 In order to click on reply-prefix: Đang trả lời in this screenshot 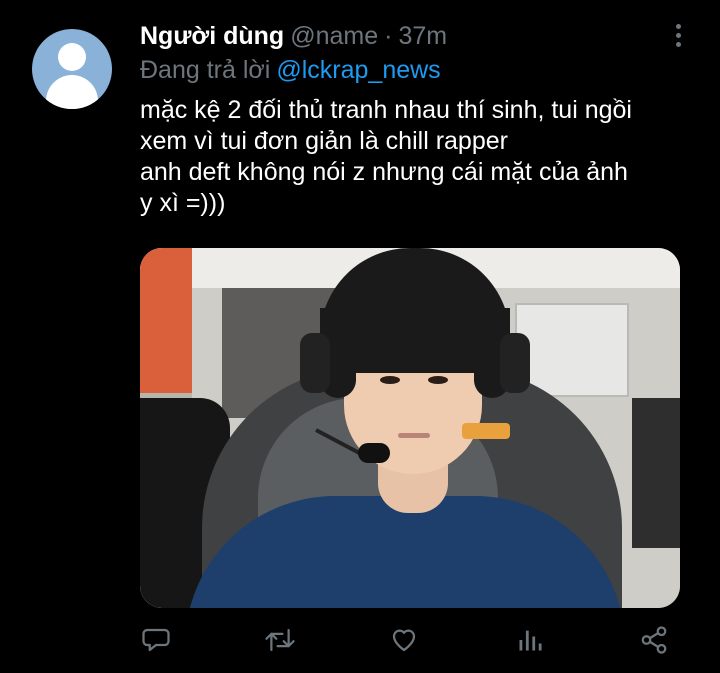, I will do `click(205, 69)`.